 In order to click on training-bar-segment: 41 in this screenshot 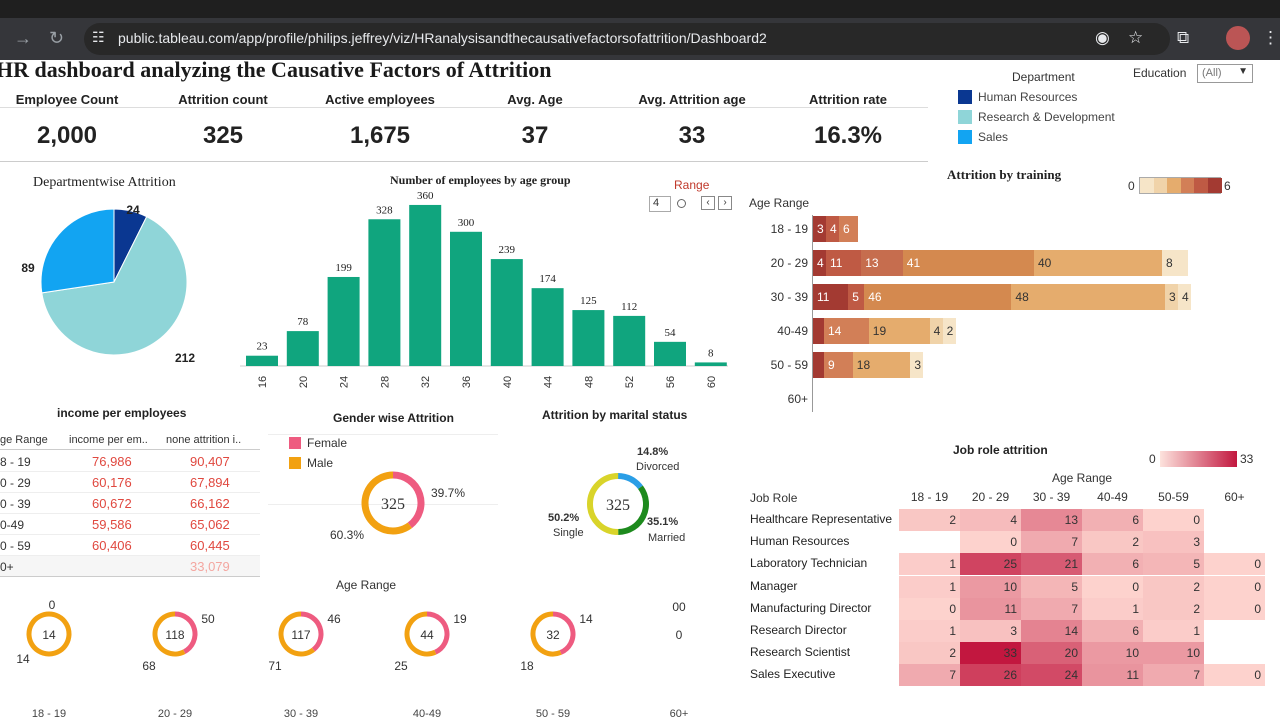, I will do `click(968, 263)`.